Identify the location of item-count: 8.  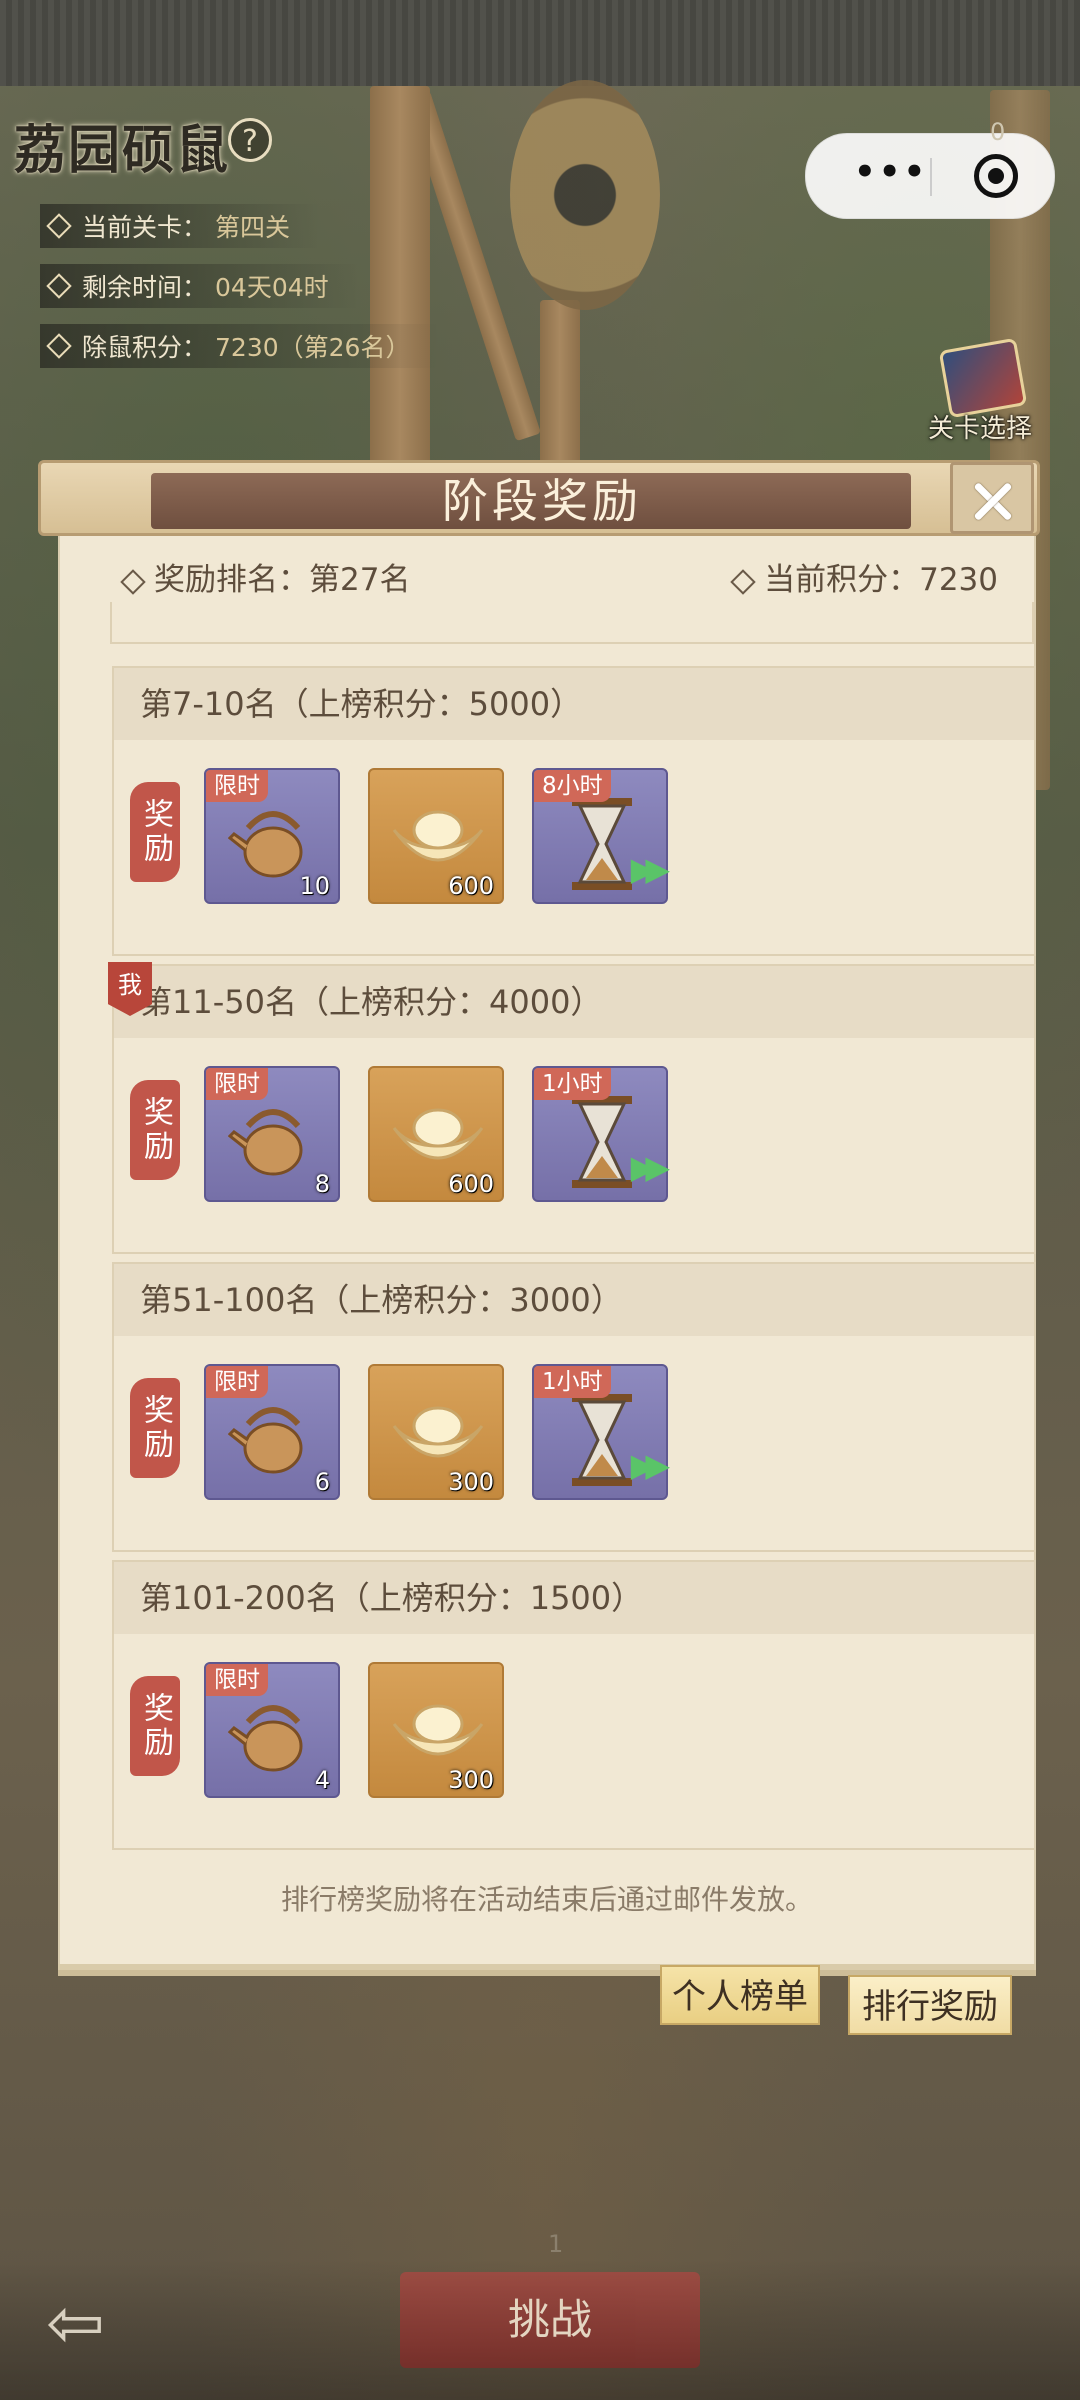
(322, 1184).